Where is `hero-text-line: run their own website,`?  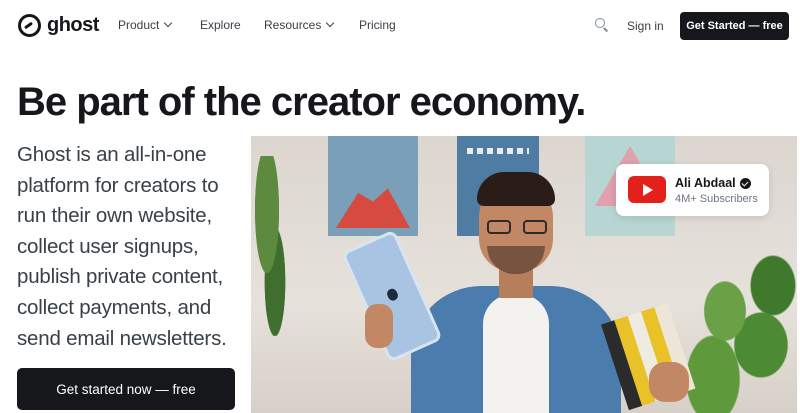 hero-text-line: run their own website, is located at coordinates (115, 216).